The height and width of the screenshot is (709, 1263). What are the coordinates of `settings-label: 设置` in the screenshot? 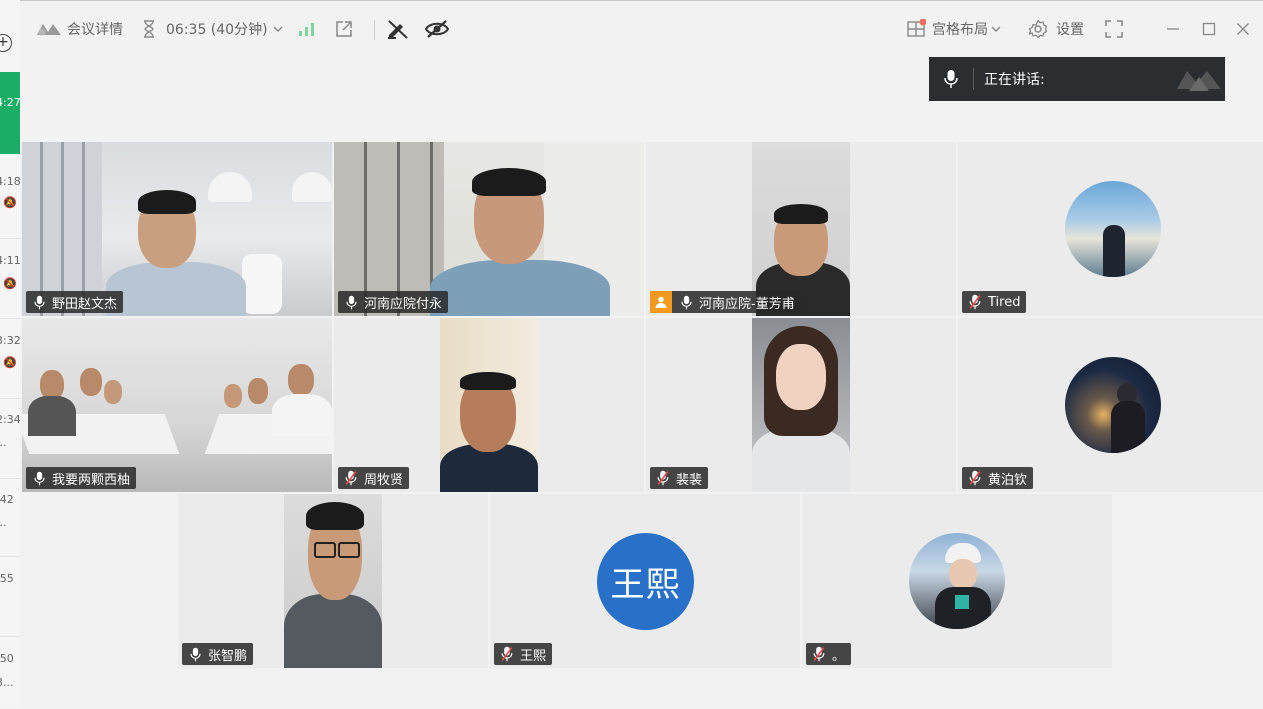 It's located at (1070, 30).